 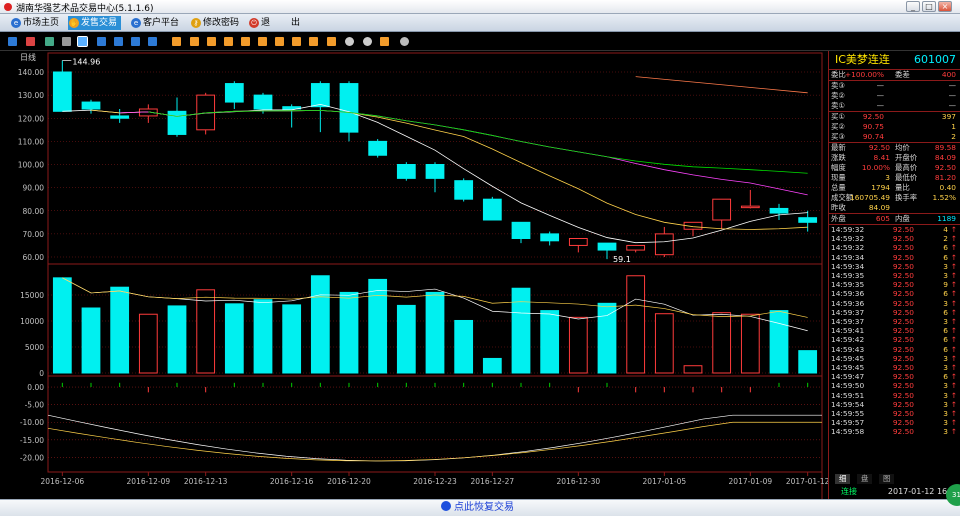 What do you see at coordinates (136, 23) in the screenshot?
I see `globe-icon: e` at bounding box center [136, 23].